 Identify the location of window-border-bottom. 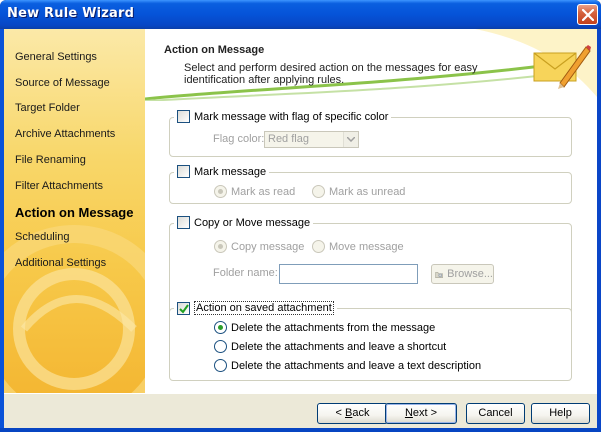
(300, 430).